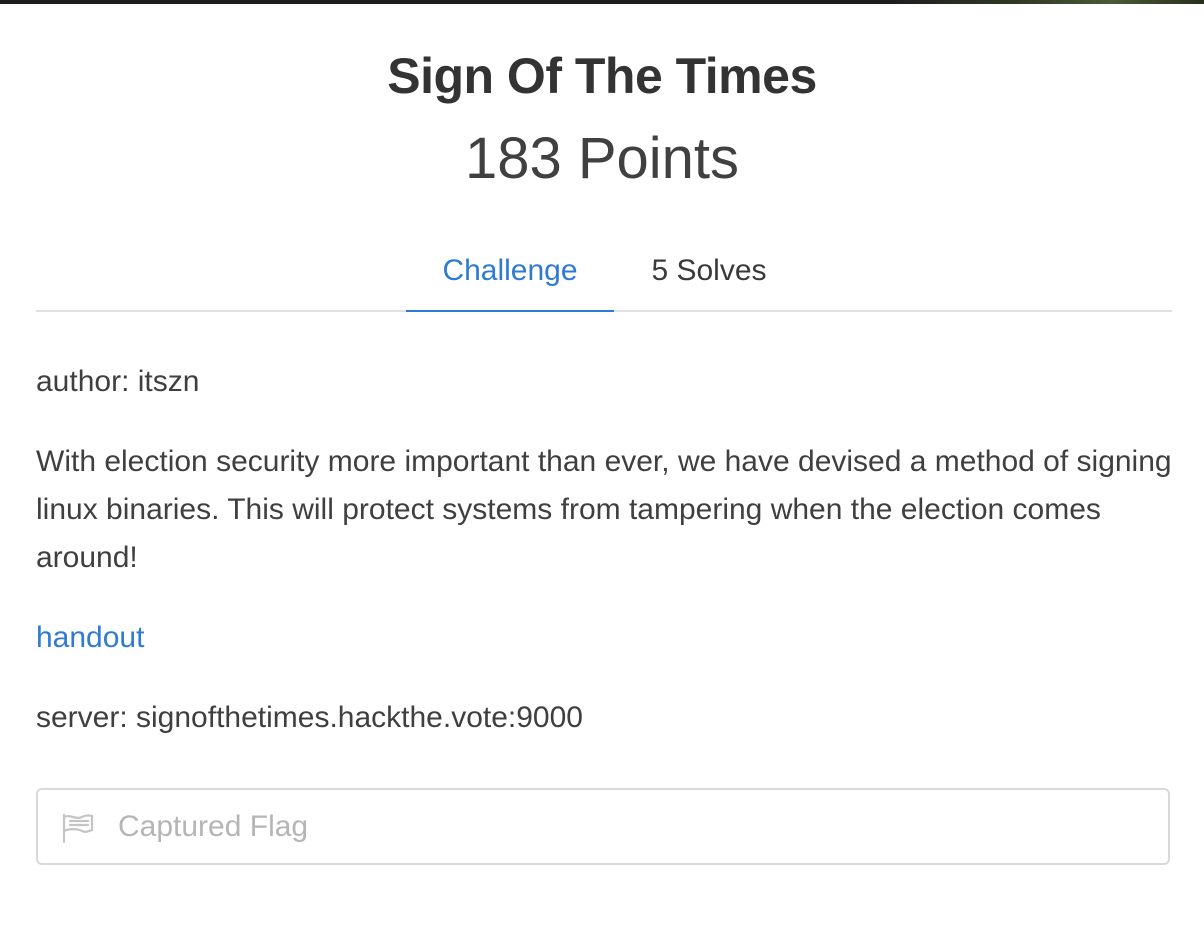  I want to click on tab-solves: 5 Solves, so click(709, 277).